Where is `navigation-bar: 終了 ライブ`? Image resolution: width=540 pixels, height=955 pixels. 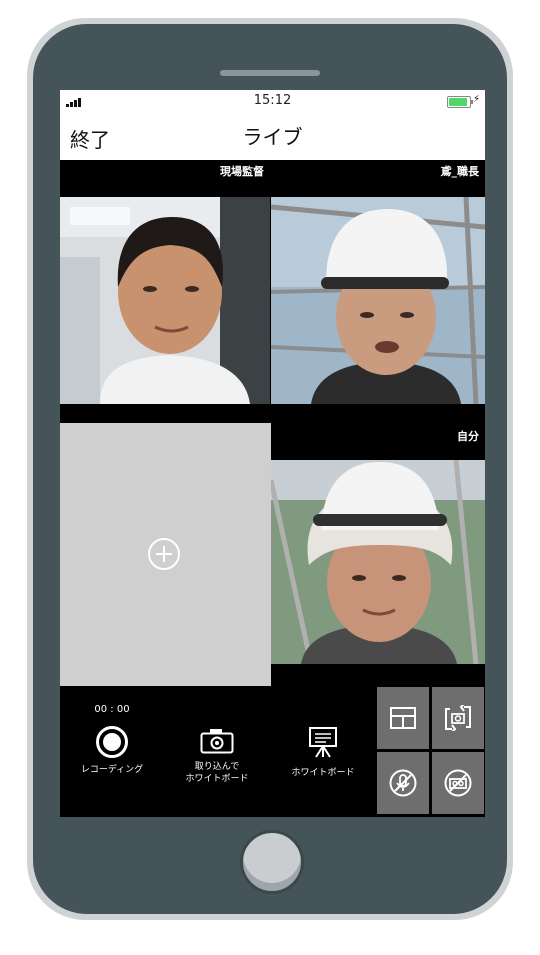 navigation-bar: 終了 ライブ is located at coordinates (272, 136).